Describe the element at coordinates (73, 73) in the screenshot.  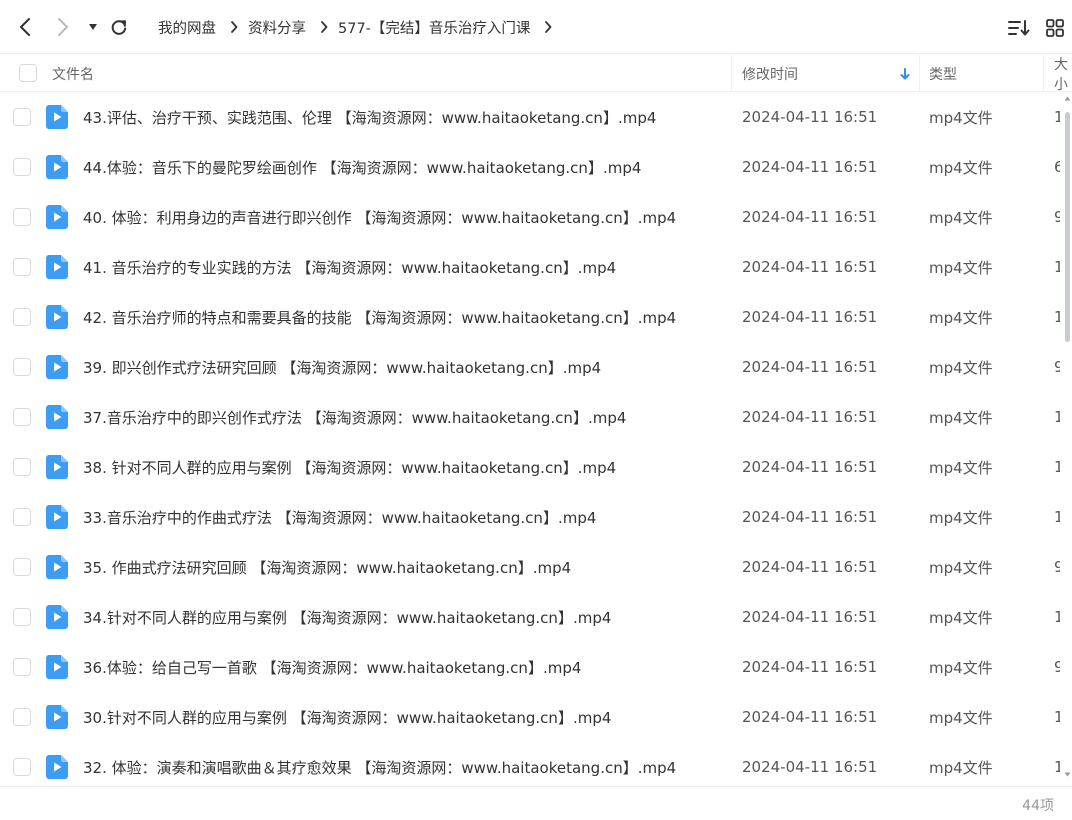
I see `header-file-name: 文件名` at that location.